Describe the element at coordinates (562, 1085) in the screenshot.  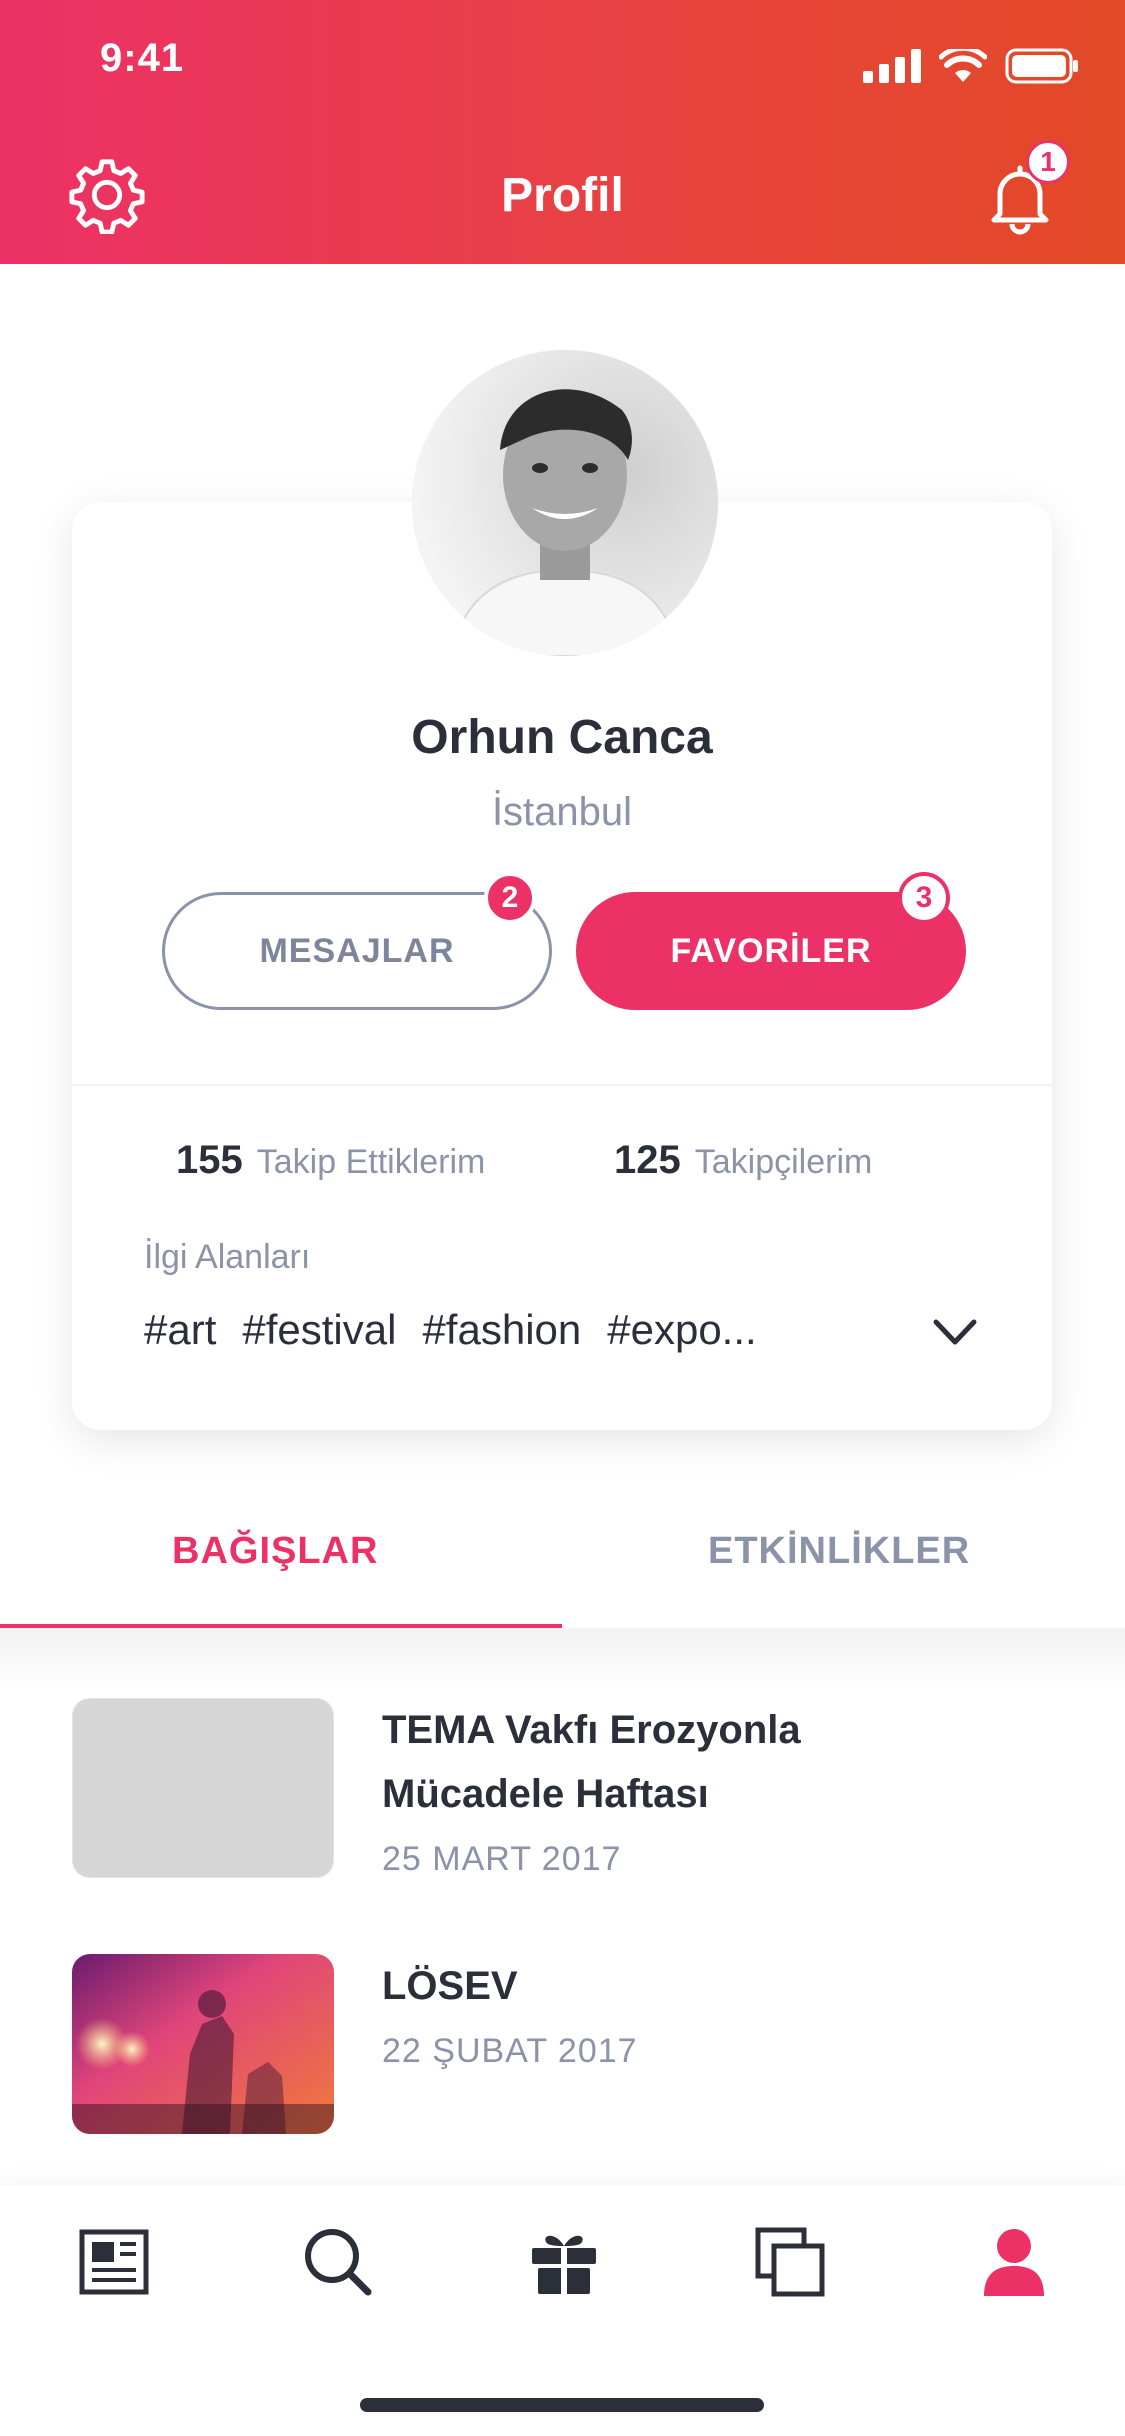
I see `card-divider` at that location.